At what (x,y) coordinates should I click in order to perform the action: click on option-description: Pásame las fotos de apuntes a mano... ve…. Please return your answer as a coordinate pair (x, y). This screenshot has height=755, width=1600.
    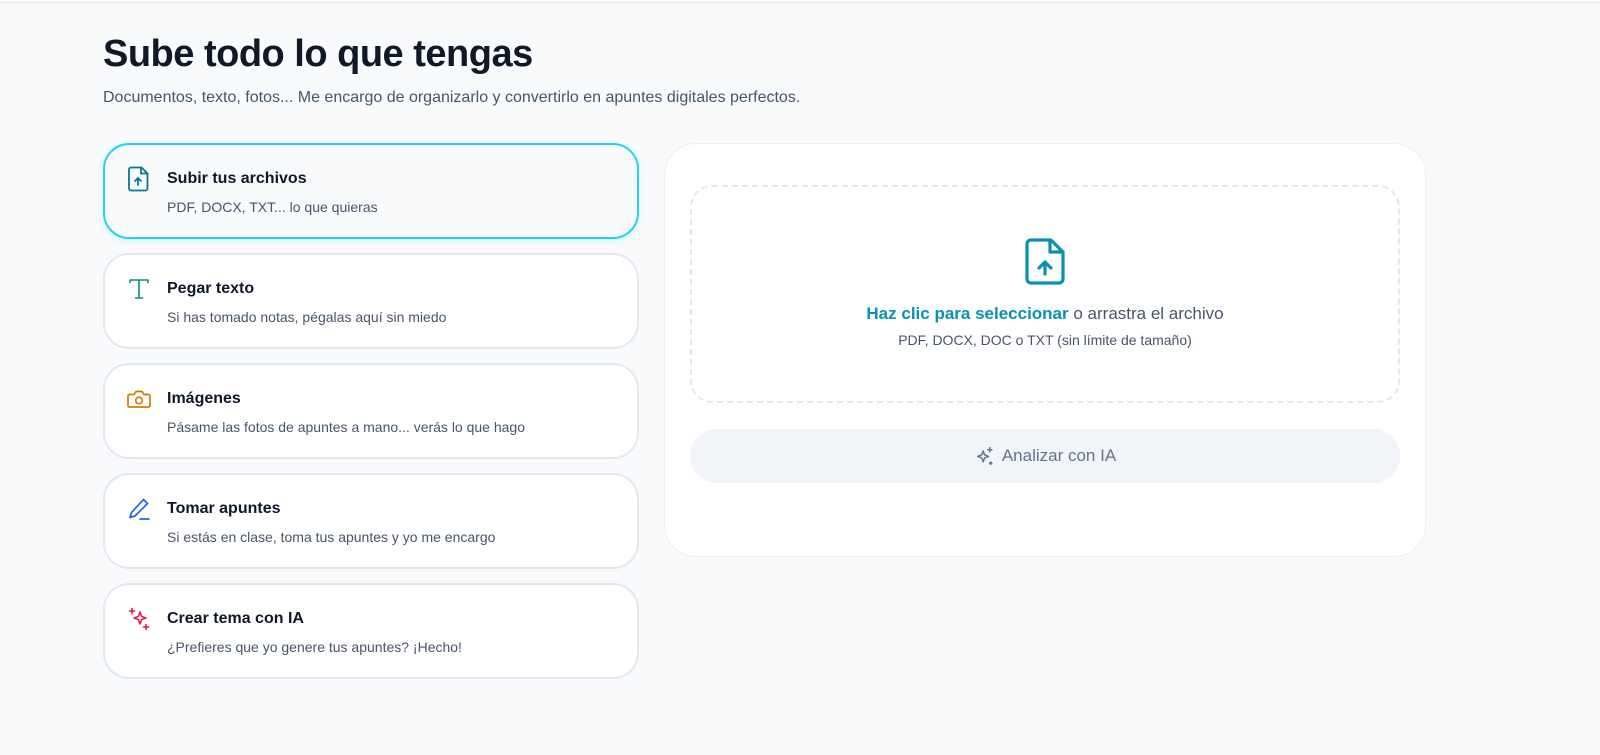
    Looking at the image, I should click on (346, 427).